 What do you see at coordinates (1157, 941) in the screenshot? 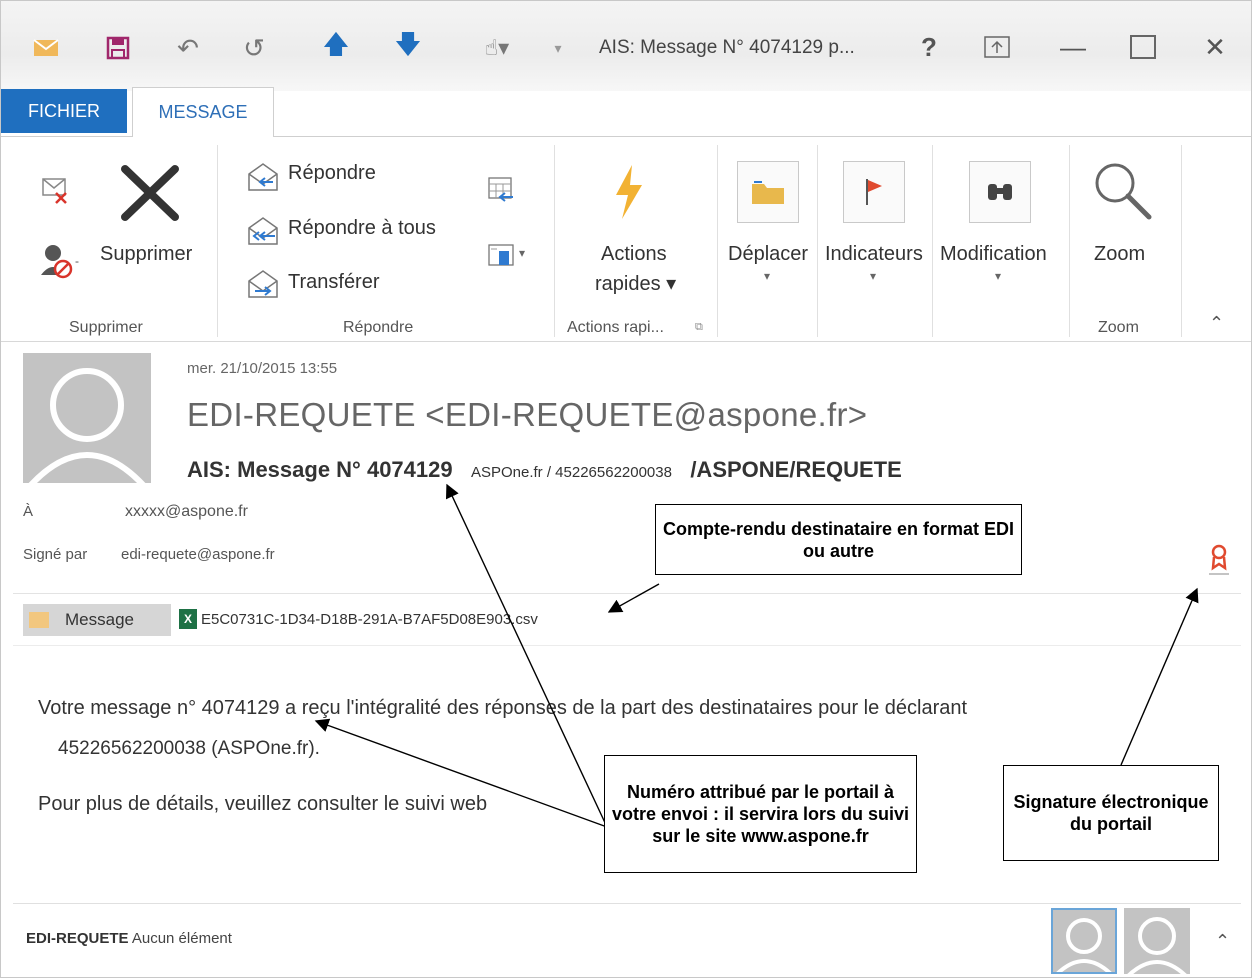
I see `people-pane-avatar` at bounding box center [1157, 941].